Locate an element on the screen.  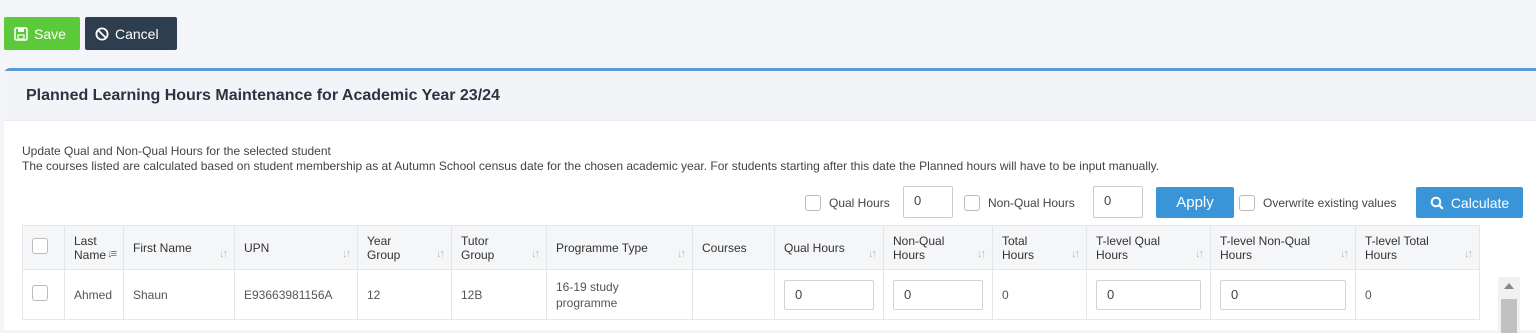
col-first-name: First Name ↓↑ is located at coordinates (179, 247).